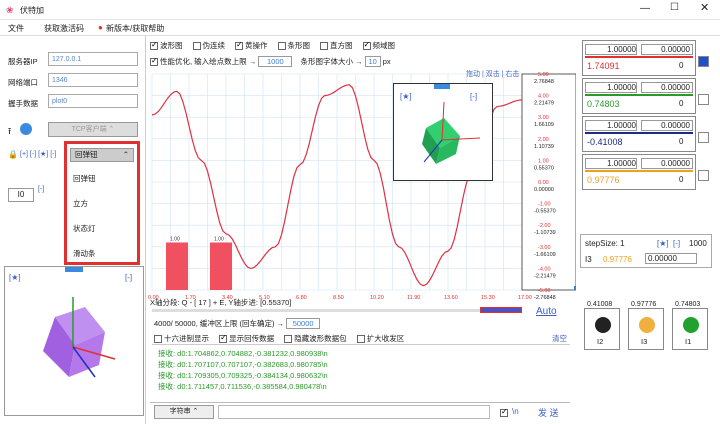  I want to click on newline-checkbox, so click(504, 412).